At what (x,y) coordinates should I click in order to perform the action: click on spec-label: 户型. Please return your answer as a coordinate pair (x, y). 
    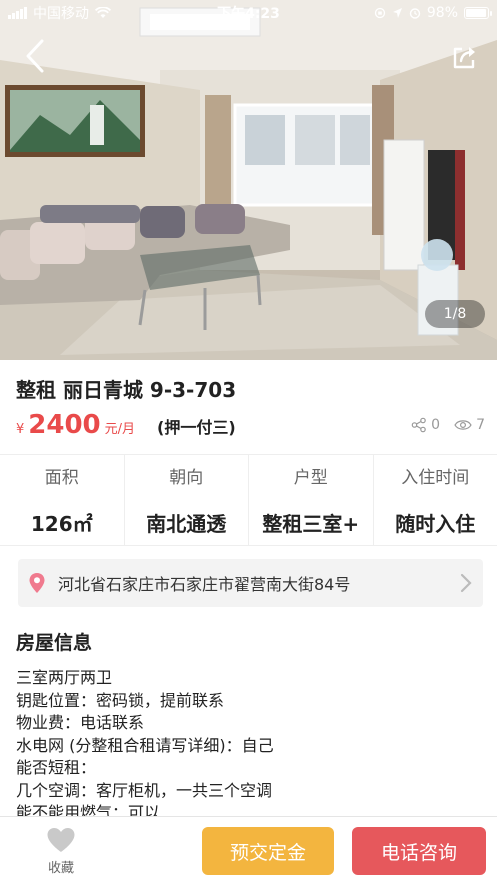
    Looking at the image, I should click on (310, 478).